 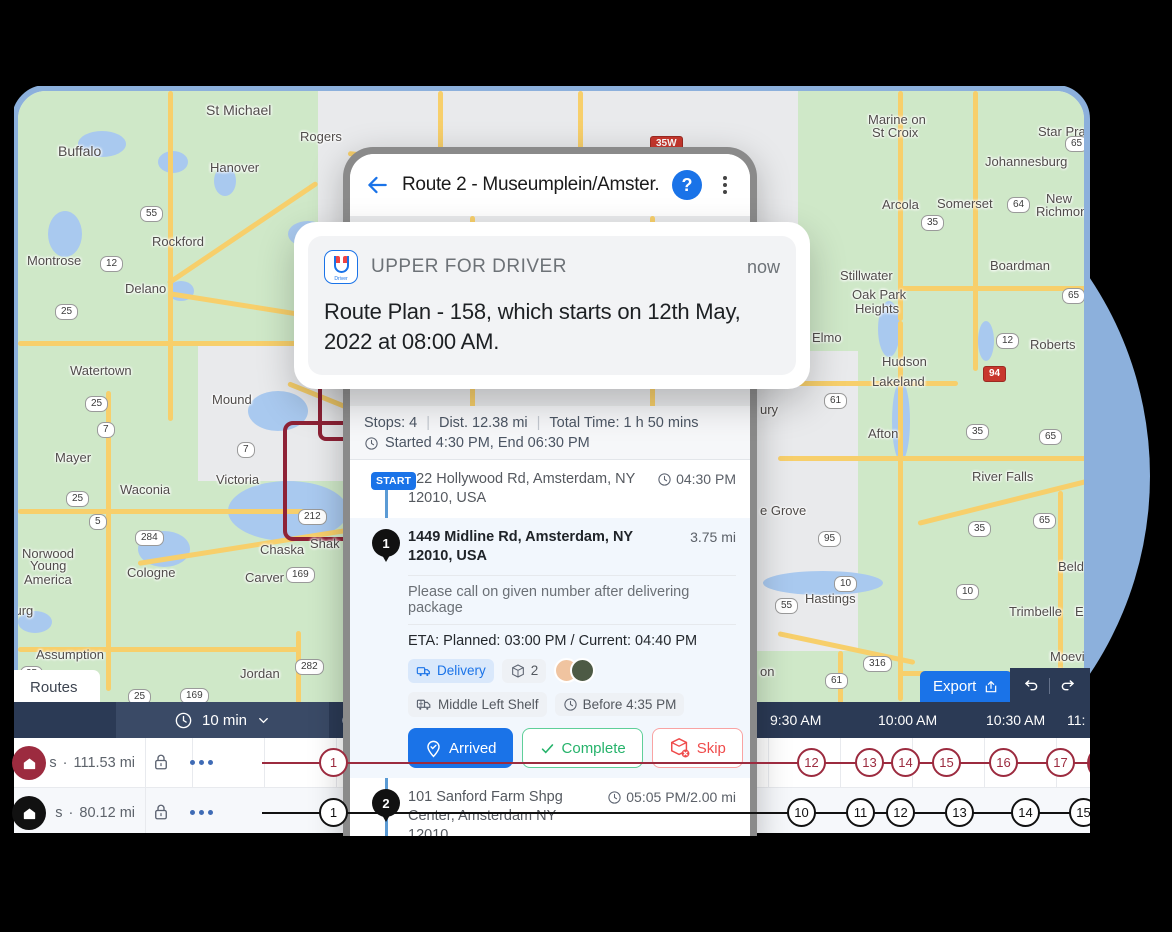 I want to click on back-arrow-icon, so click(x=377, y=185).